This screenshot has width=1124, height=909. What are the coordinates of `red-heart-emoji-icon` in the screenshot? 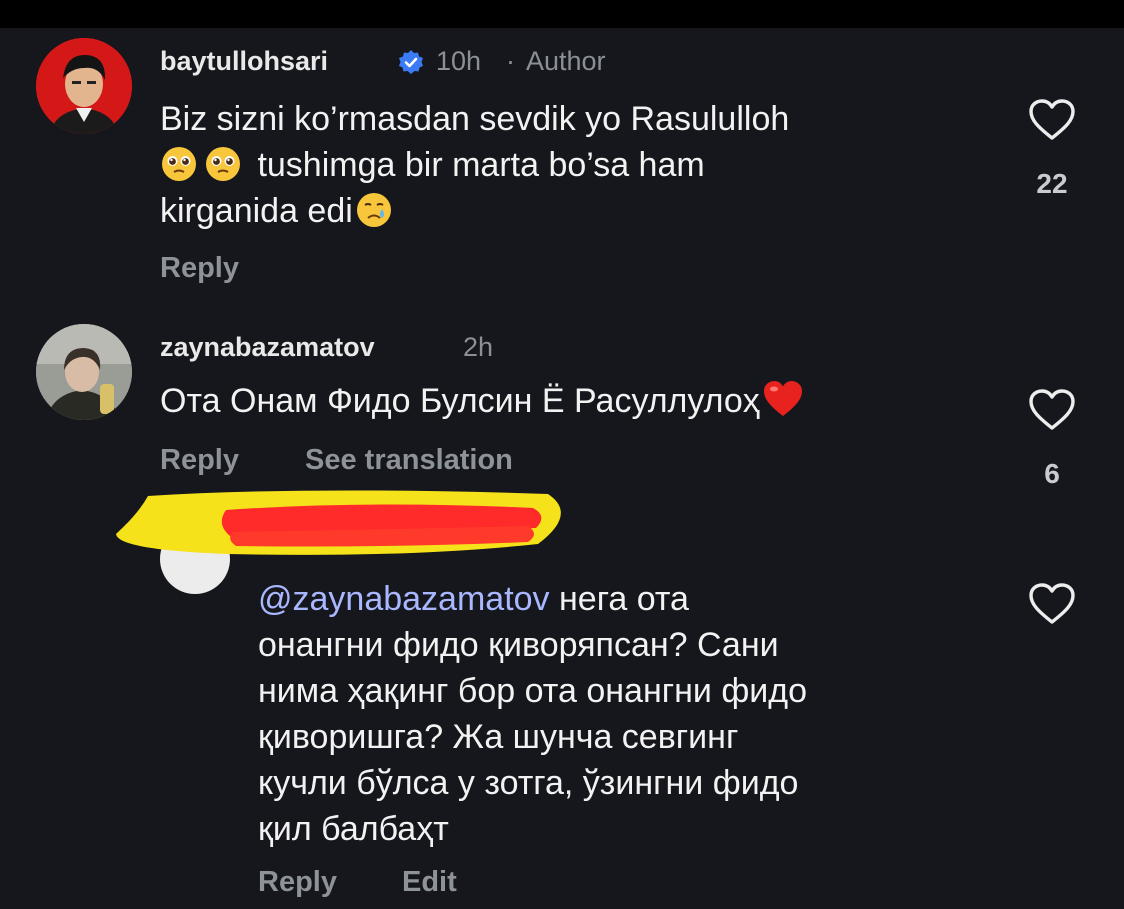 It's located at (782, 398).